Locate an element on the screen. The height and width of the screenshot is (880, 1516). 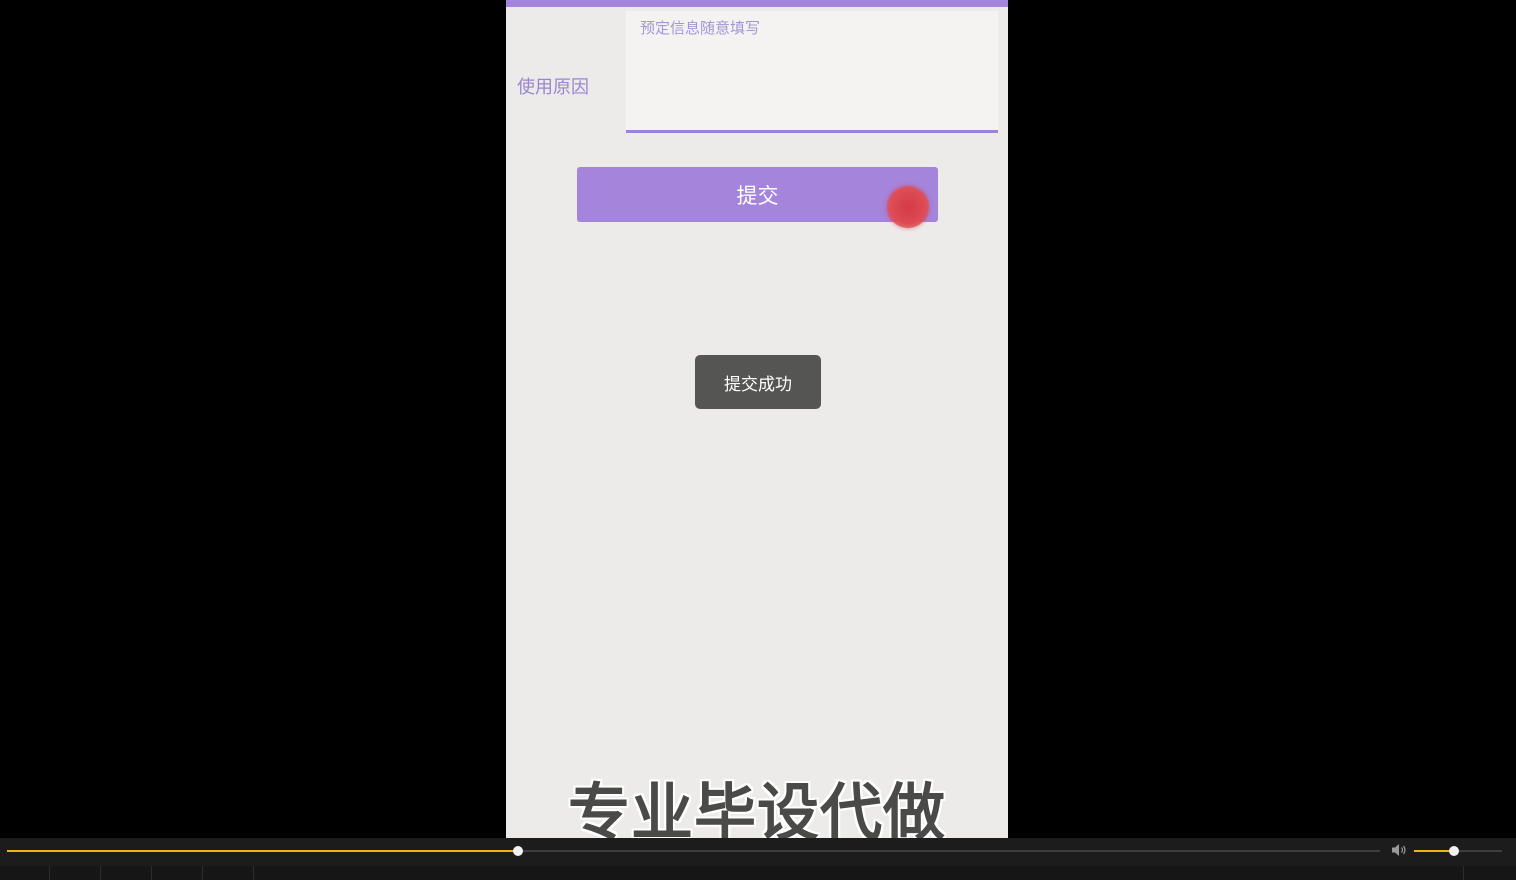
player-controls is located at coordinates (758, 852).